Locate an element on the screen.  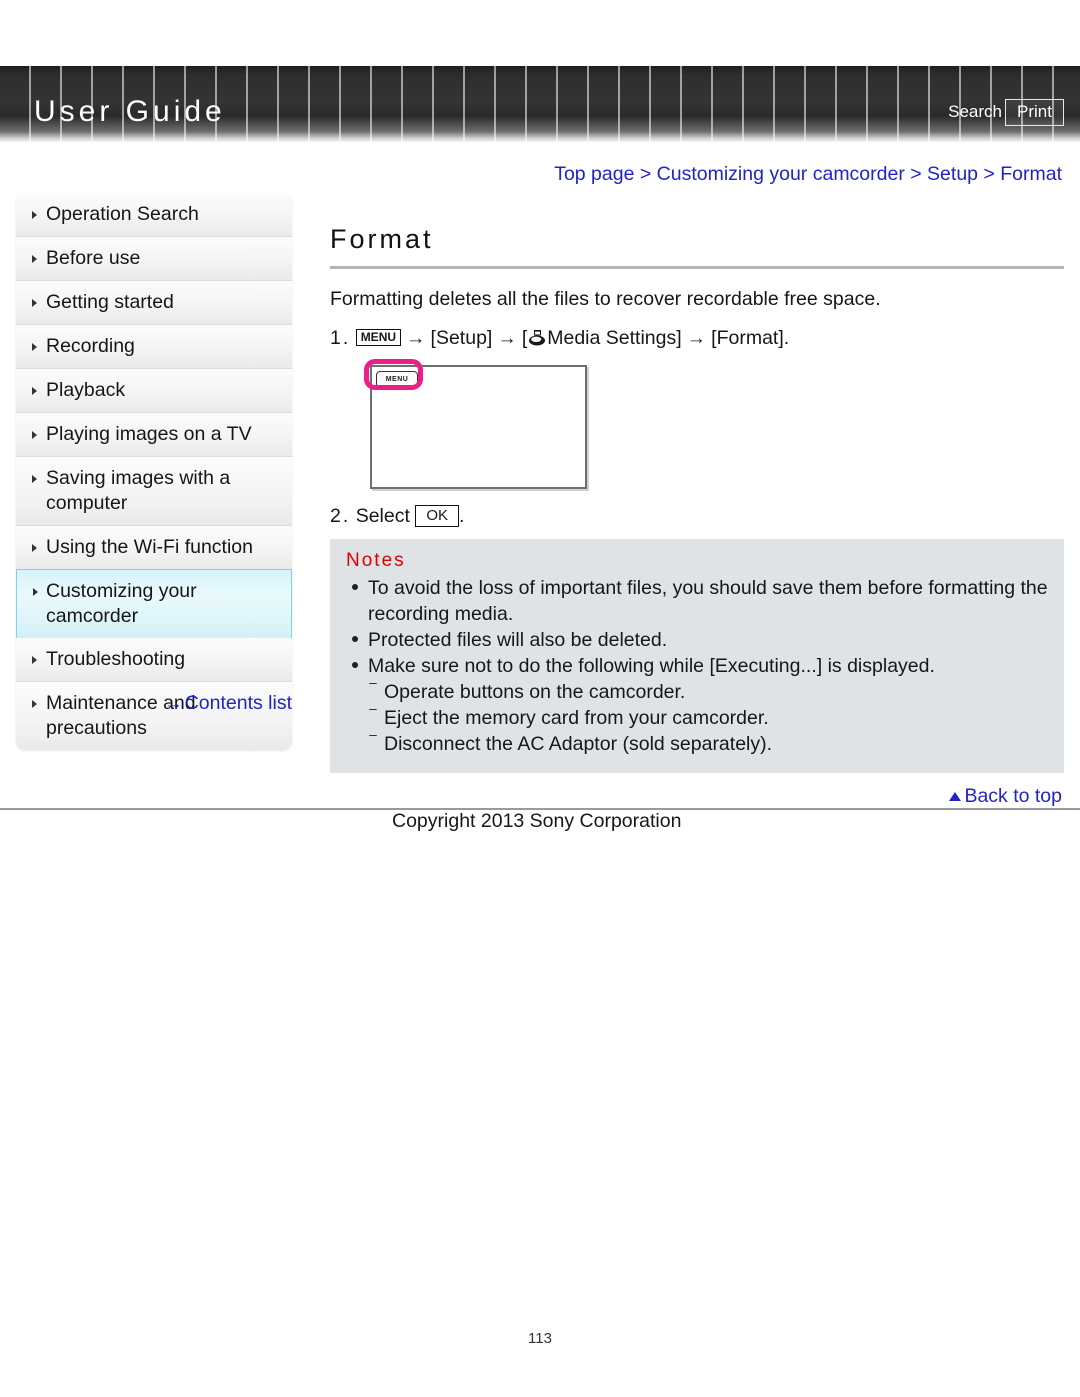
note-item: Protected files will also be deleted. is located at coordinates (697, 640).